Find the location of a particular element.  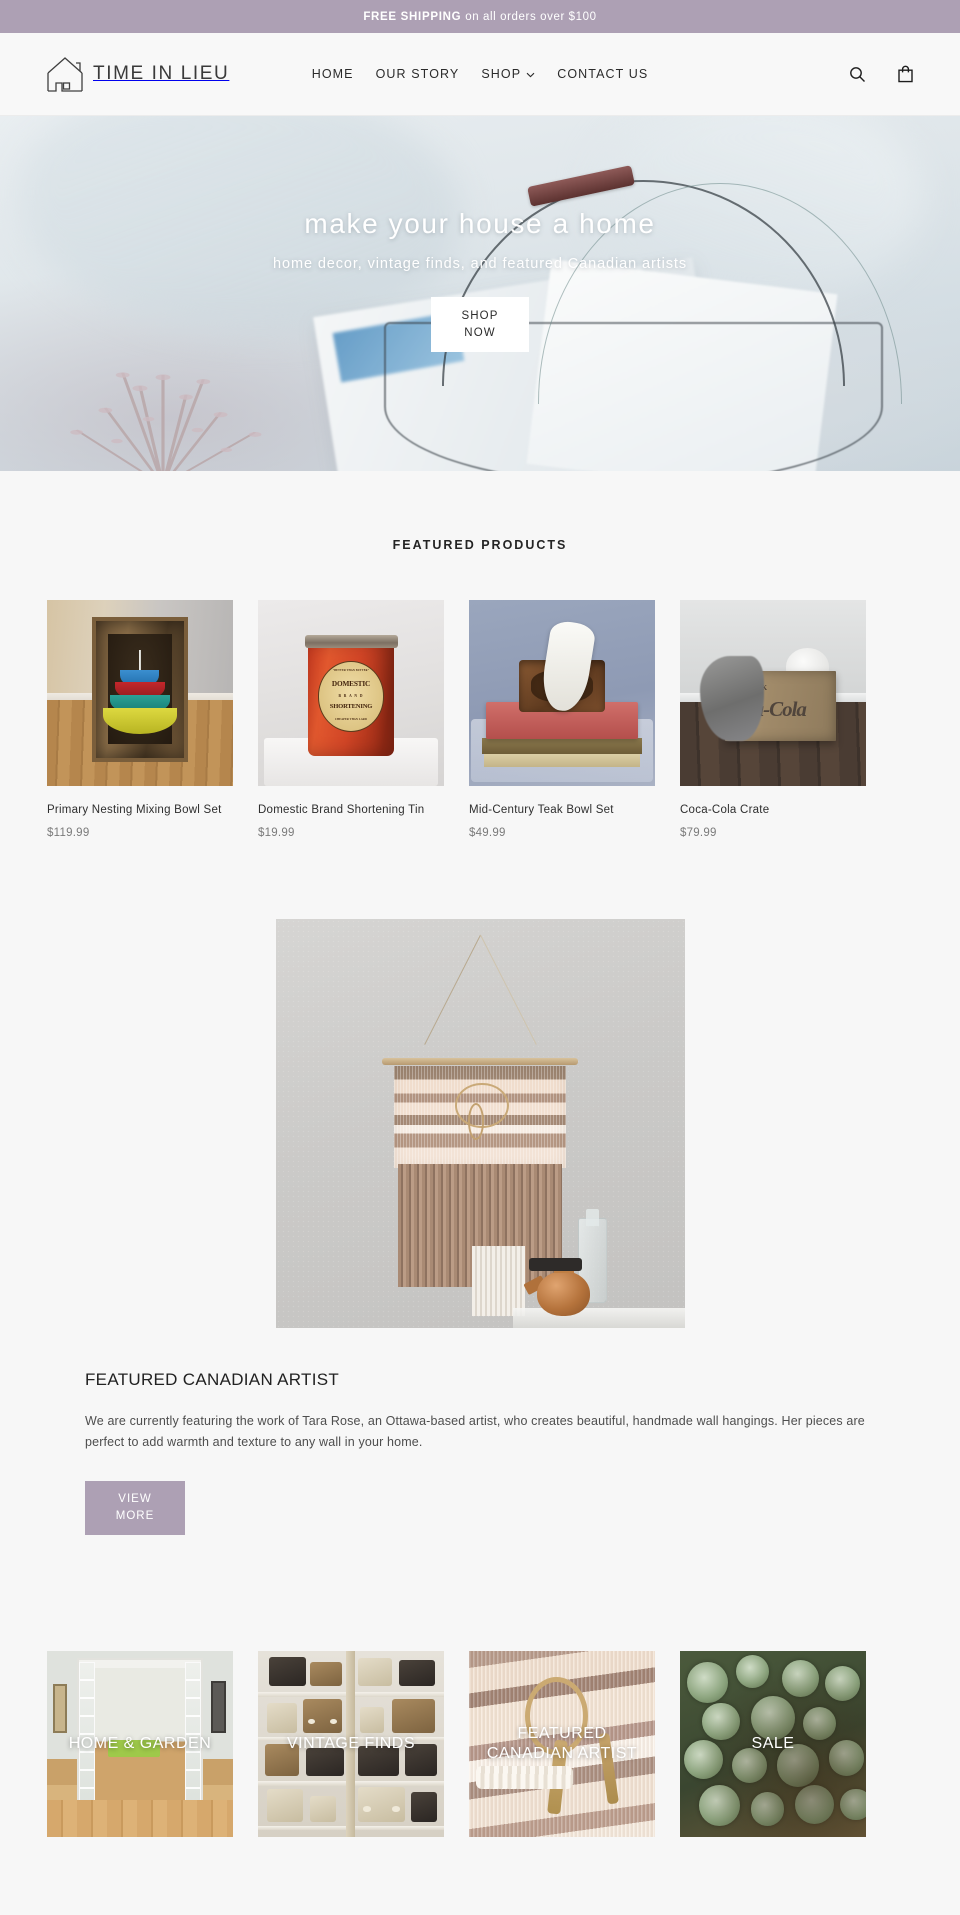

nav-item-home: HOME is located at coordinates (333, 74).